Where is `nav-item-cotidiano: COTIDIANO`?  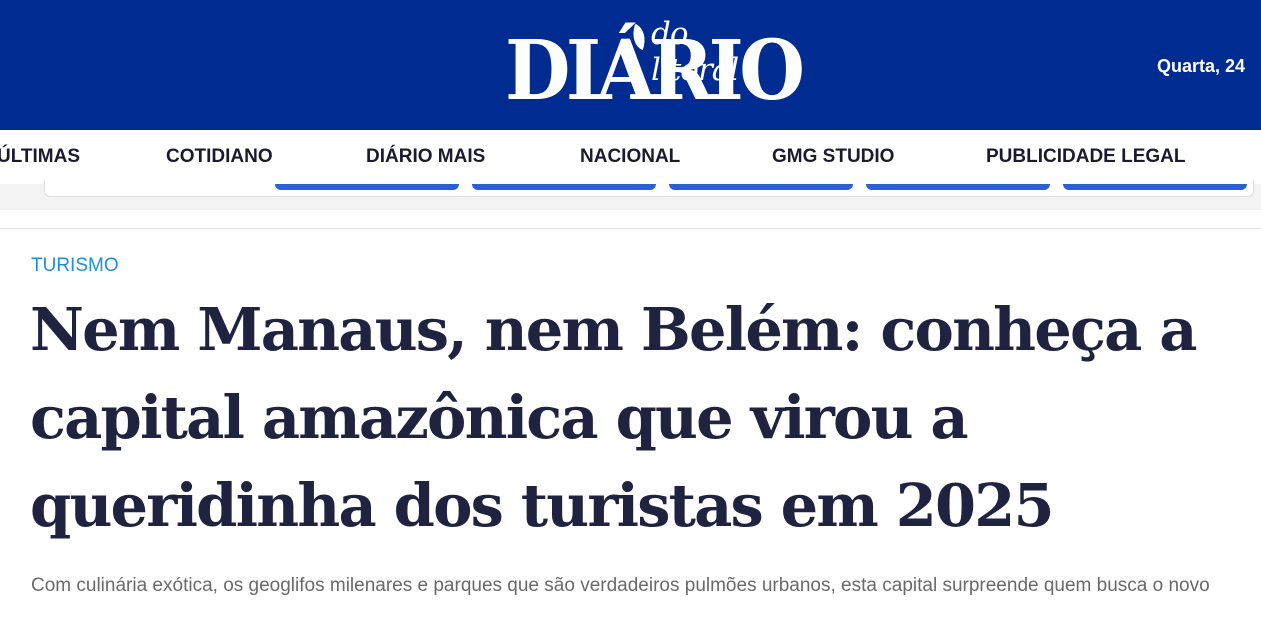
nav-item-cotidiano: COTIDIANO is located at coordinates (219, 157).